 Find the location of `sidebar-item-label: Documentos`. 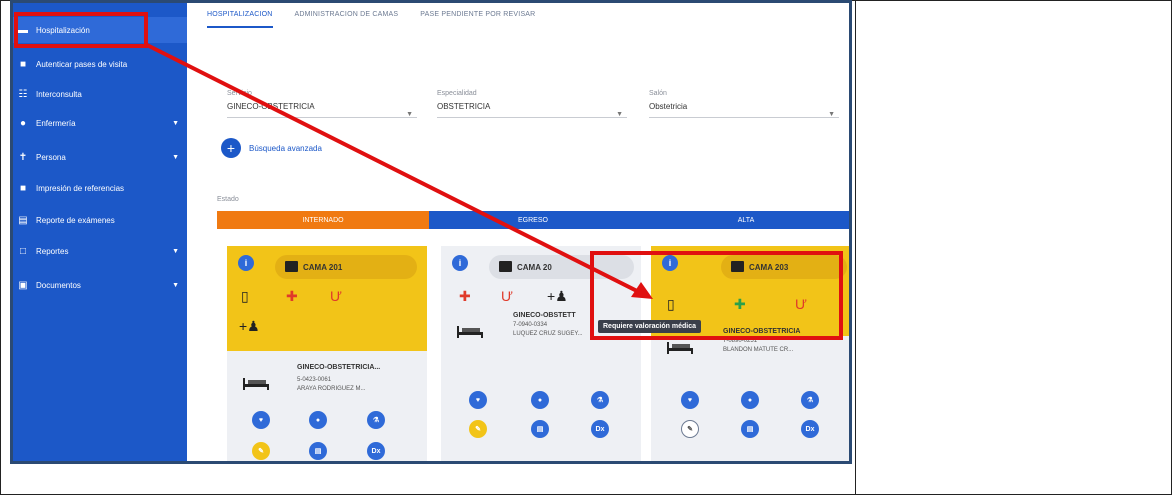

sidebar-item-label: Documentos is located at coordinates (58, 285).